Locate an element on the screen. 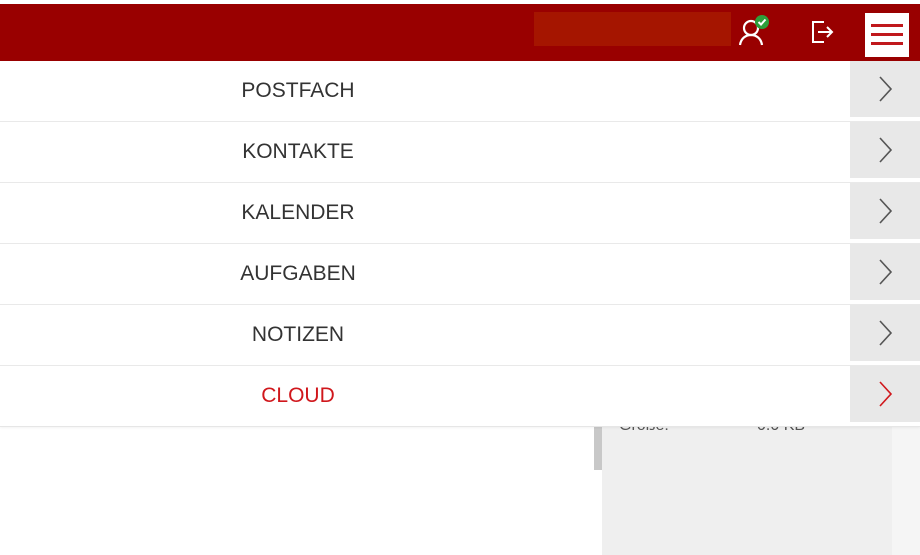 The image size is (920, 555). menu-item-notizen: NOTIZEN is located at coordinates (460, 335).